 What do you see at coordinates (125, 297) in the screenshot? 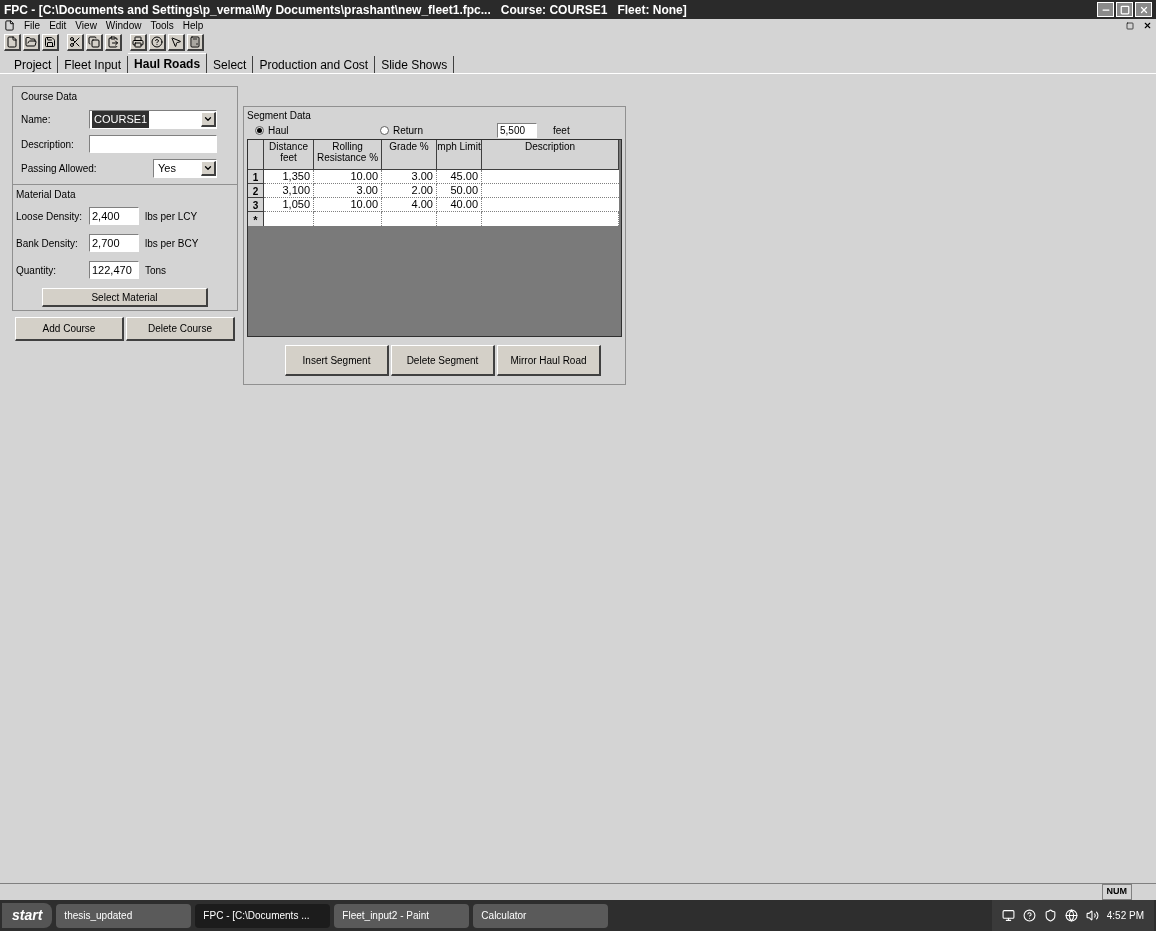
I see `select-material-button: Select Material` at bounding box center [125, 297].